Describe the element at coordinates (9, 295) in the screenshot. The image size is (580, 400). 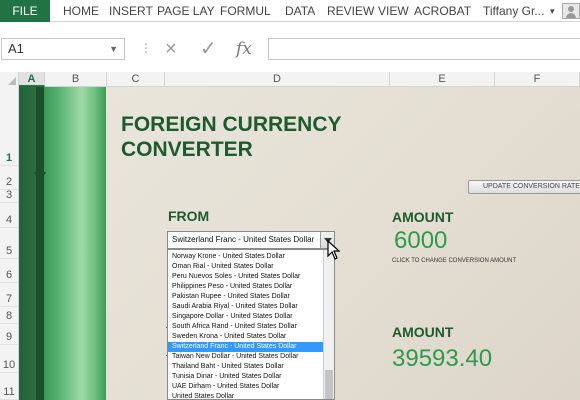
I see `row-header-7: 7` at that location.